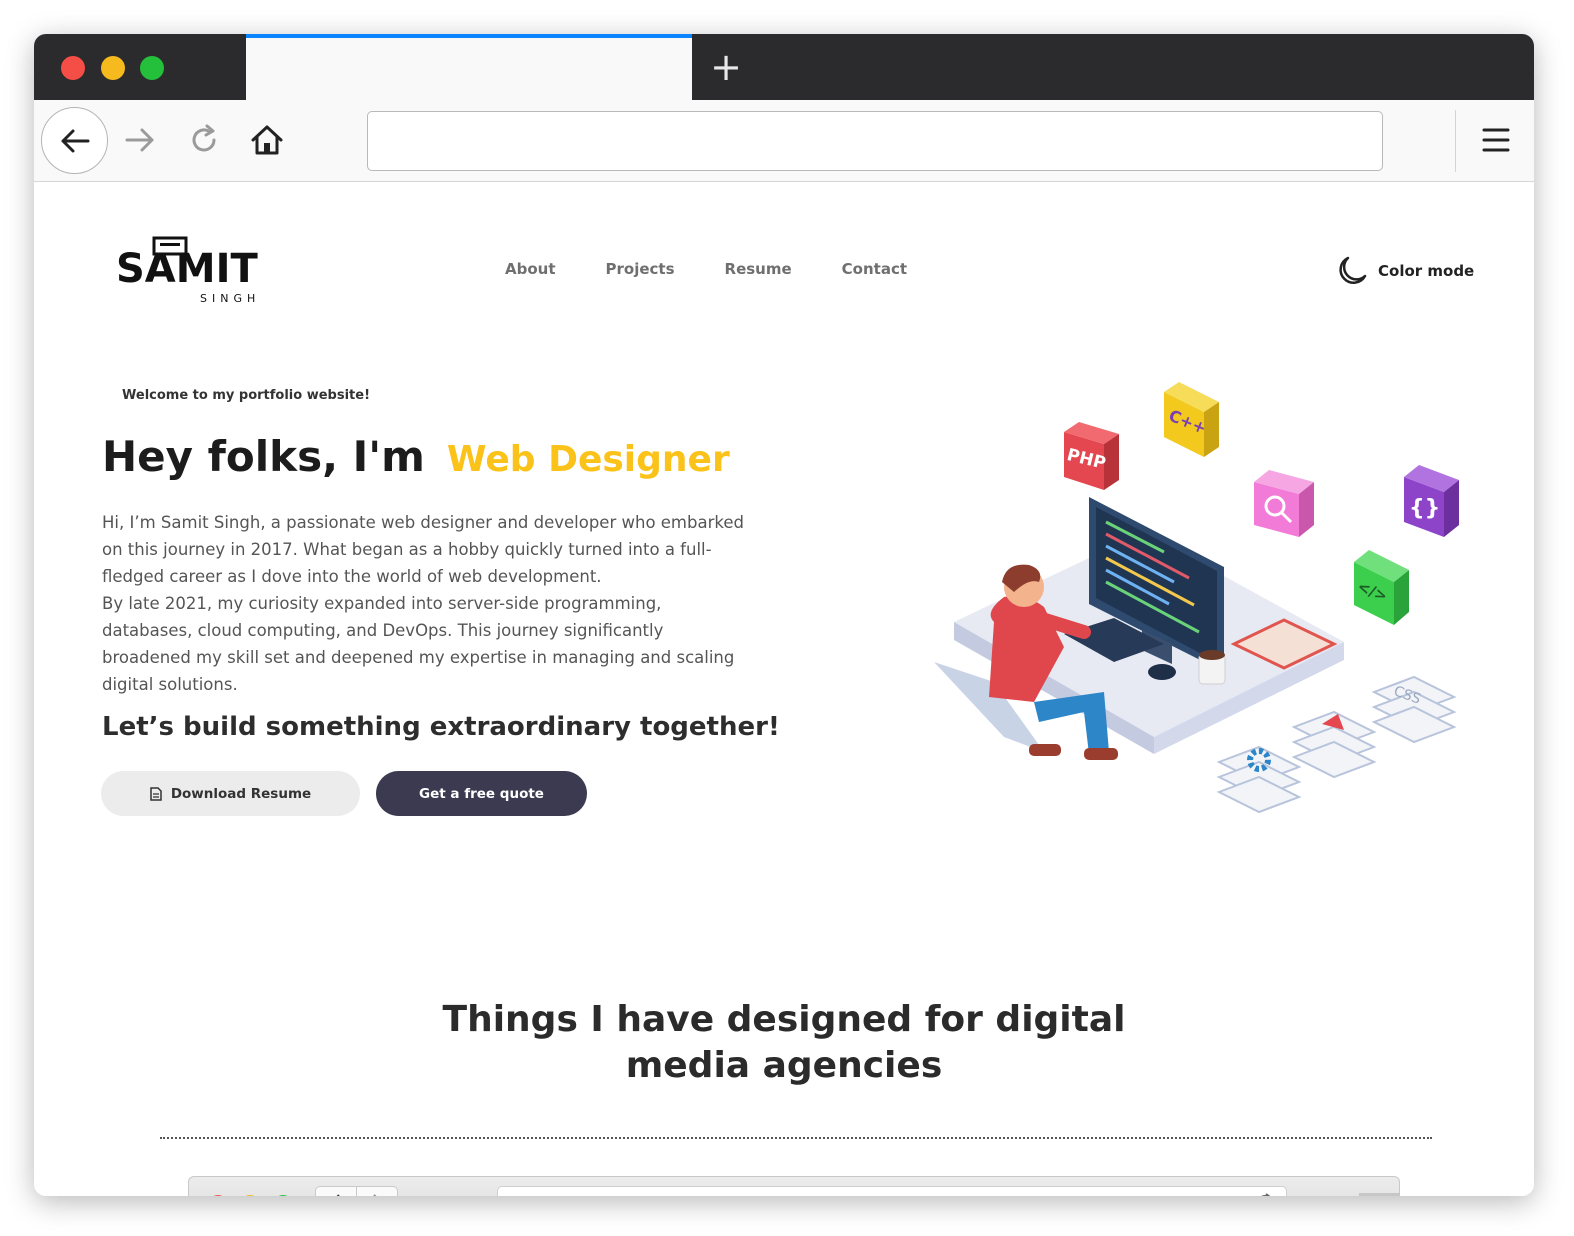 The image size is (1574, 1236). I want to click on logo-wordmark: SAMIT, so click(187, 269).